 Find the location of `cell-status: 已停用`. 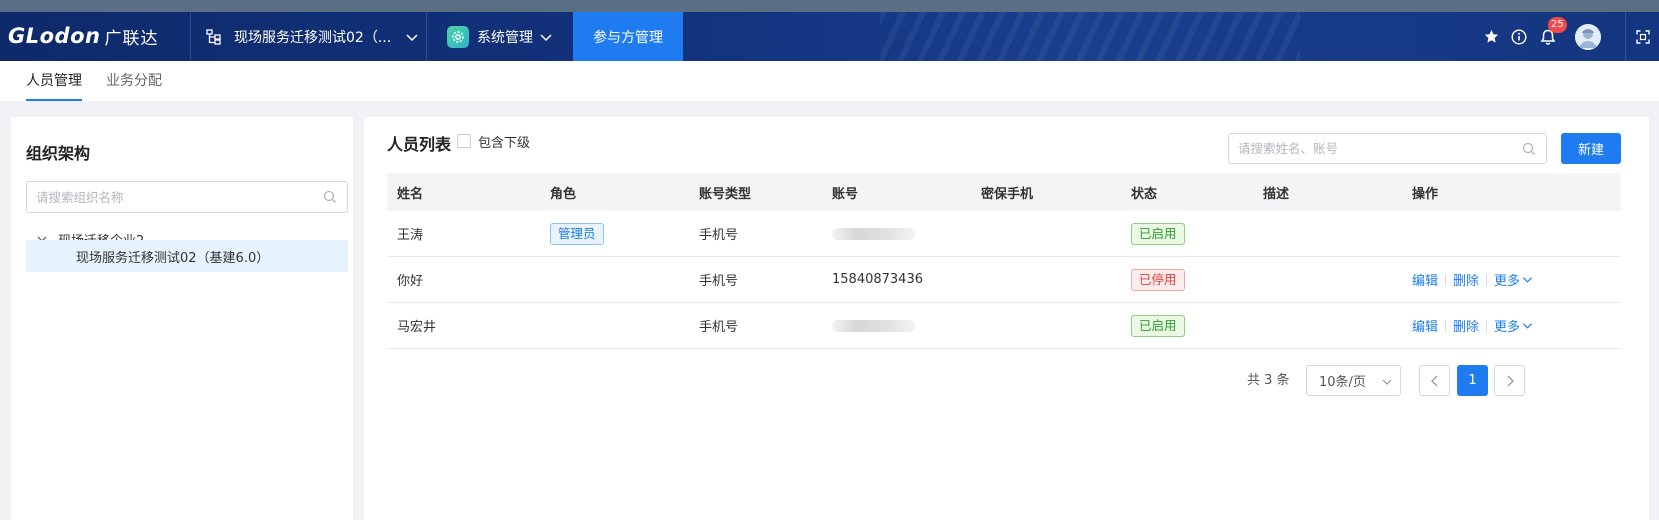

cell-status: 已停用 is located at coordinates (1158, 279).